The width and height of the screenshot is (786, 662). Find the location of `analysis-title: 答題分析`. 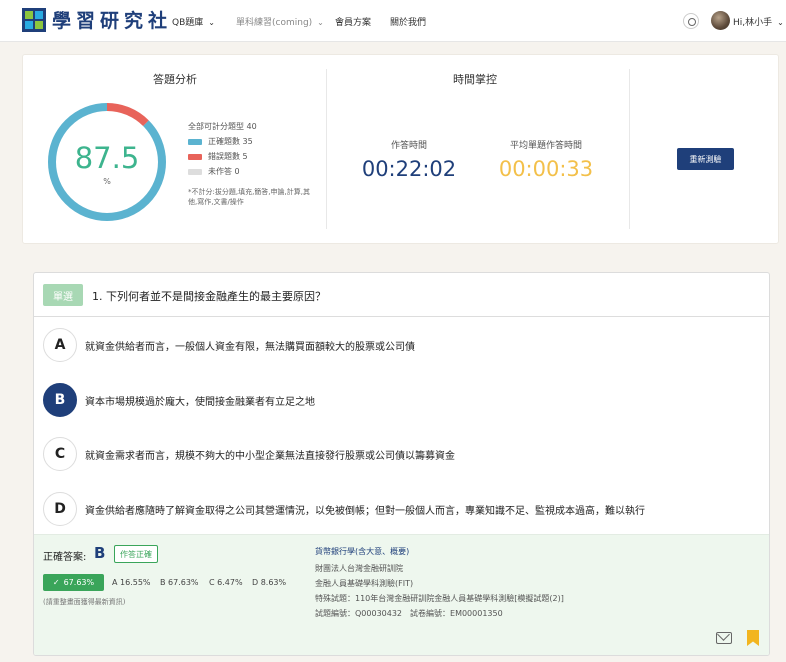

analysis-title: 答題分析 is located at coordinates (175, 79).